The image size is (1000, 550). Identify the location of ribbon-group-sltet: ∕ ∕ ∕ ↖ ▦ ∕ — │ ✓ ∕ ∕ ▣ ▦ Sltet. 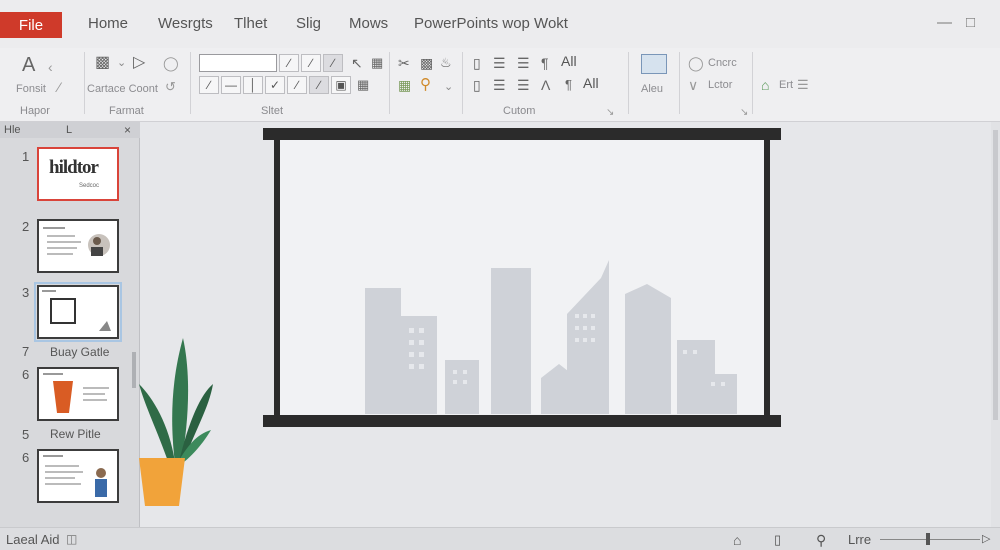
(290, 85).